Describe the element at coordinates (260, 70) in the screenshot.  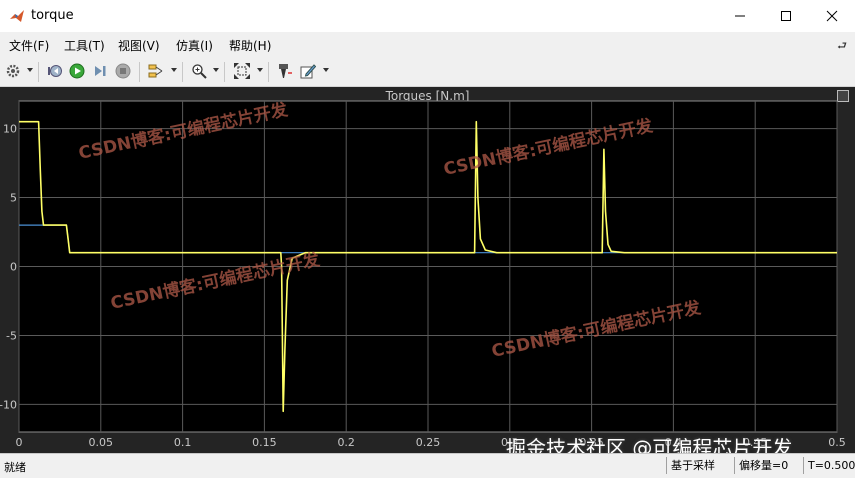
I see `fit-to-view-dropdown-icon` at that location.